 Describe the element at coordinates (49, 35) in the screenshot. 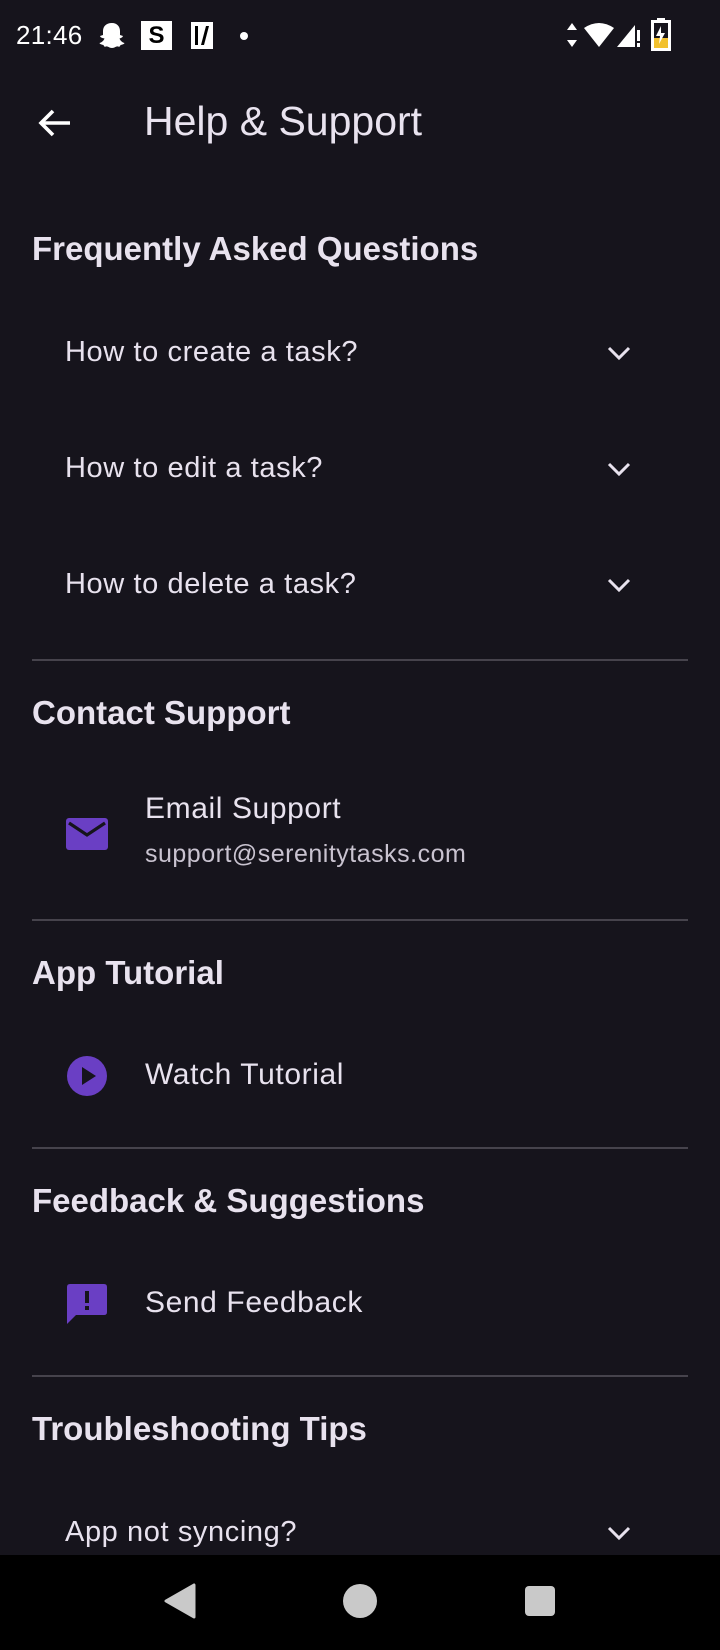

I see `status-time: 21:46` at that location.